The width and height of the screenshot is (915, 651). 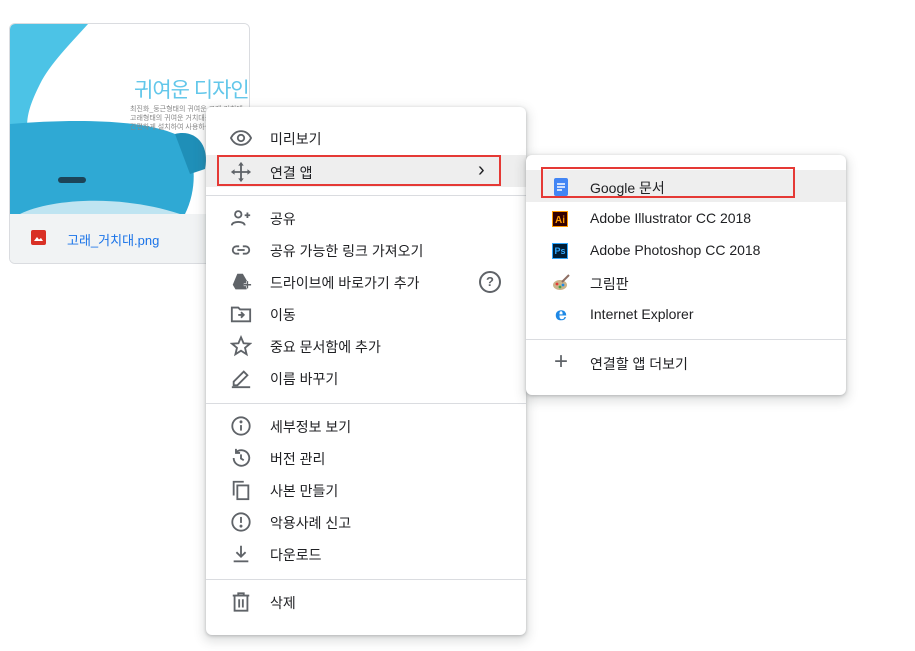 What do you see at coordinates (241, 378) in the screenshot?
I see `rename-pencil-icon` at bounding box center [241, 378].